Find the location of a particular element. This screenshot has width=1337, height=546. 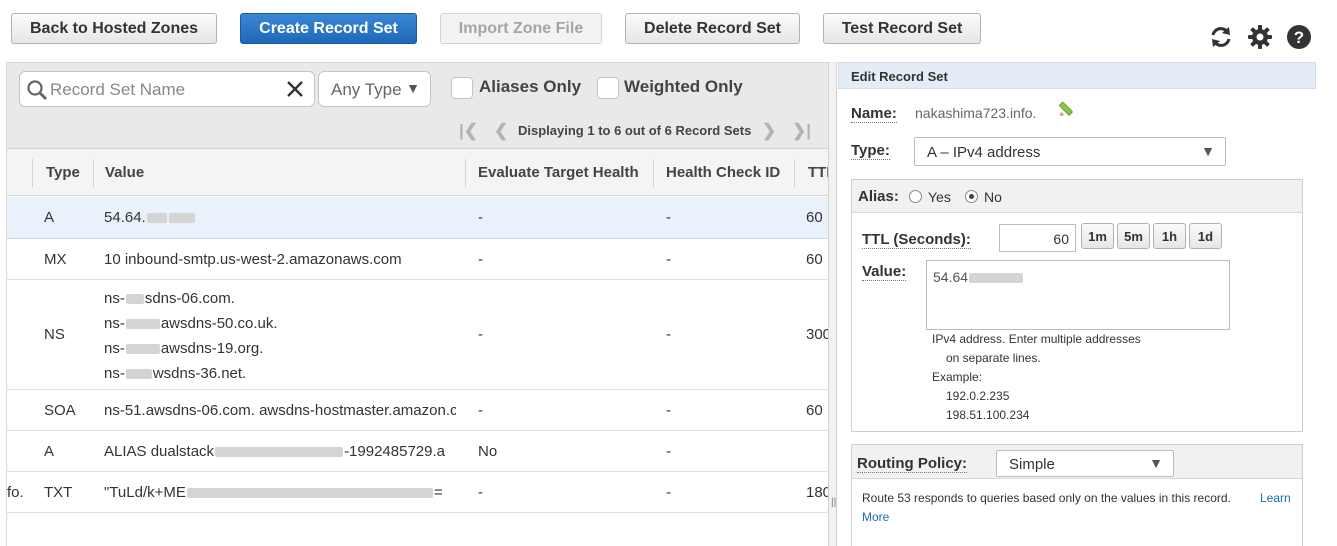

gear-icon is located at coordinates (1260, 37).